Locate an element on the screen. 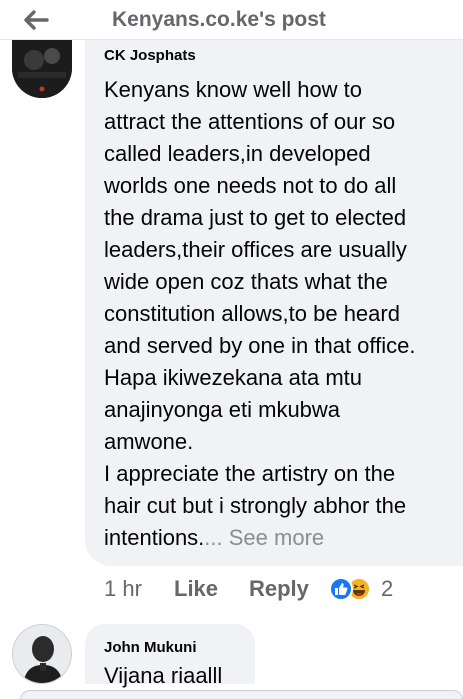 The width and height of the screenshot is (463, 699). comment-line: Kenyans know well how to is located at coordinates (233, 89).